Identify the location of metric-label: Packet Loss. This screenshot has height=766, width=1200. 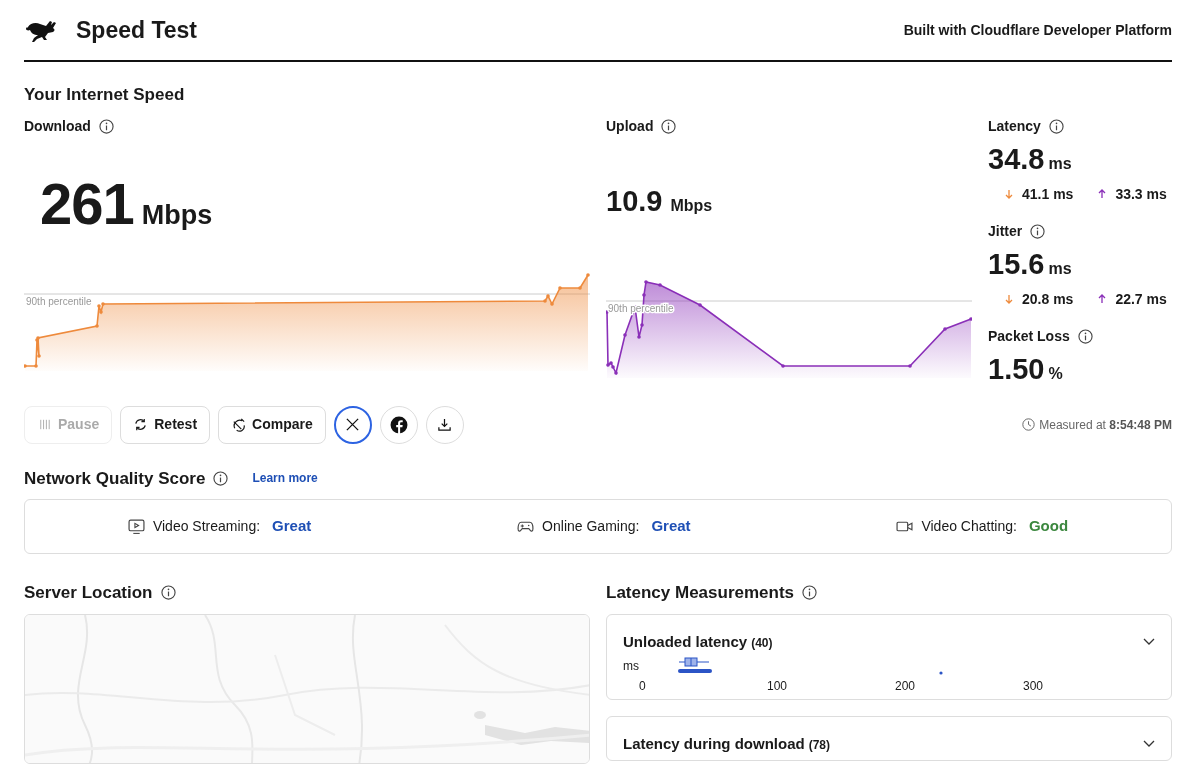
(1029, 336).